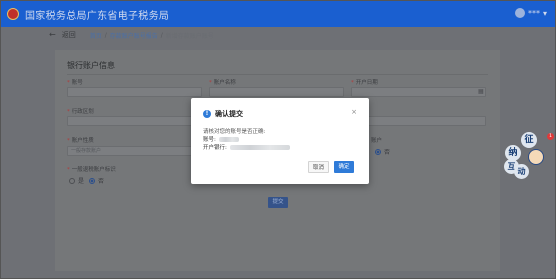 Image resolution: width=556 pixels, height=279 pixels. I want to click on top-bar: 国家税务总局广东省电子税务局 *** ▾, so click(278, 14).